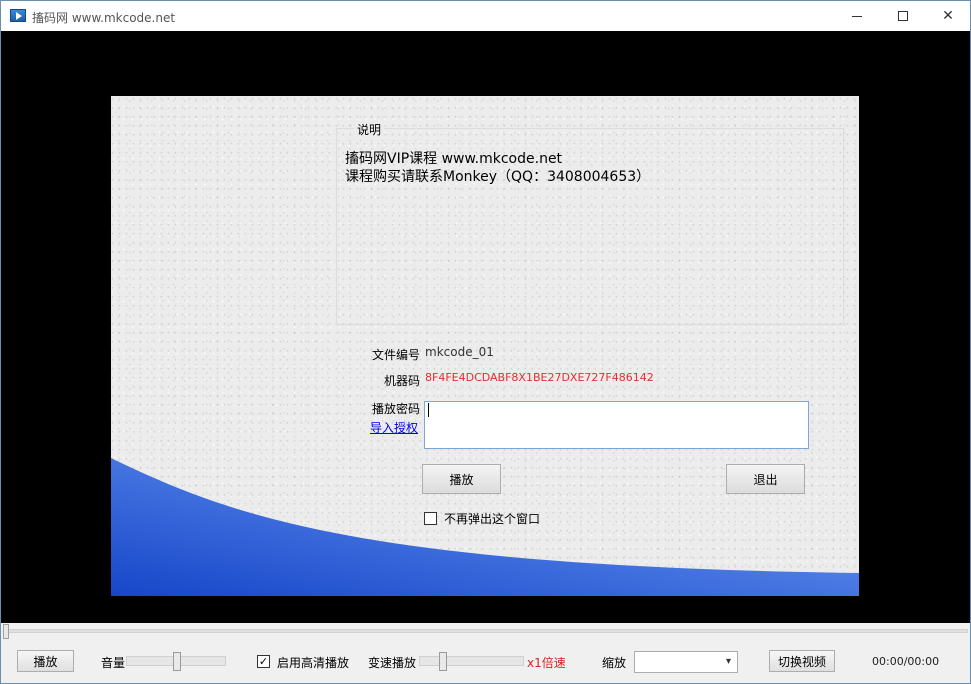 The height and width of the screenshot is (684, 971). Describe the element at coordinates (765, 479) in the screenshot. I see `dialog-exit-button: 退出` at that location.